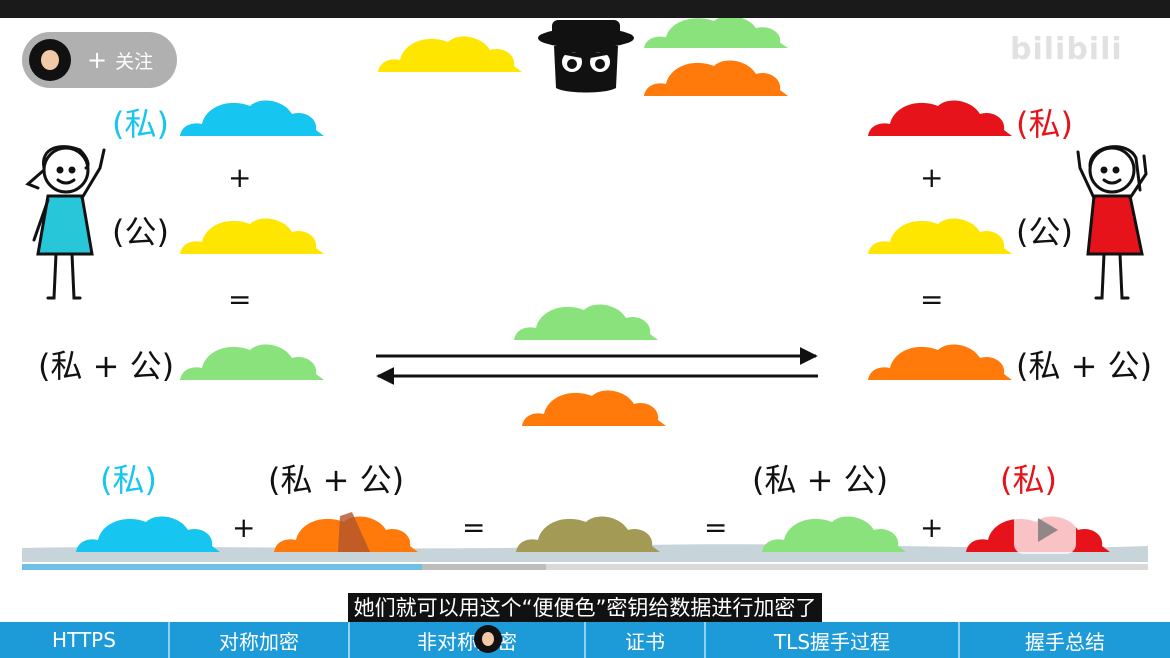 Image resolution: width=1170 pixels, height=658 pixels. Describe the element at coordinates (833, 640) in the screenshot. I see `chapter-tls-handshake: TLS握手过程` at that location.